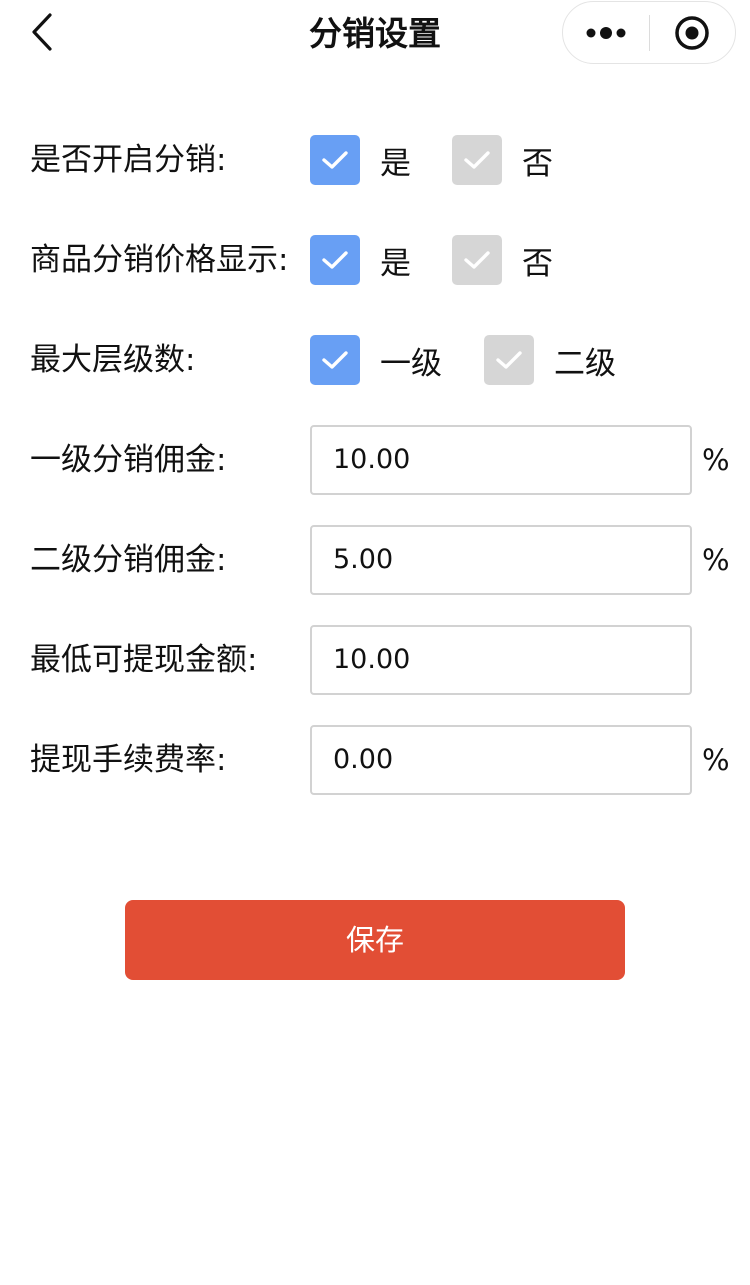  Describe the element at coordinates (144, 660) in the screenshot. I see `min-withdraw-label: 最低可提现金额:` at that location.